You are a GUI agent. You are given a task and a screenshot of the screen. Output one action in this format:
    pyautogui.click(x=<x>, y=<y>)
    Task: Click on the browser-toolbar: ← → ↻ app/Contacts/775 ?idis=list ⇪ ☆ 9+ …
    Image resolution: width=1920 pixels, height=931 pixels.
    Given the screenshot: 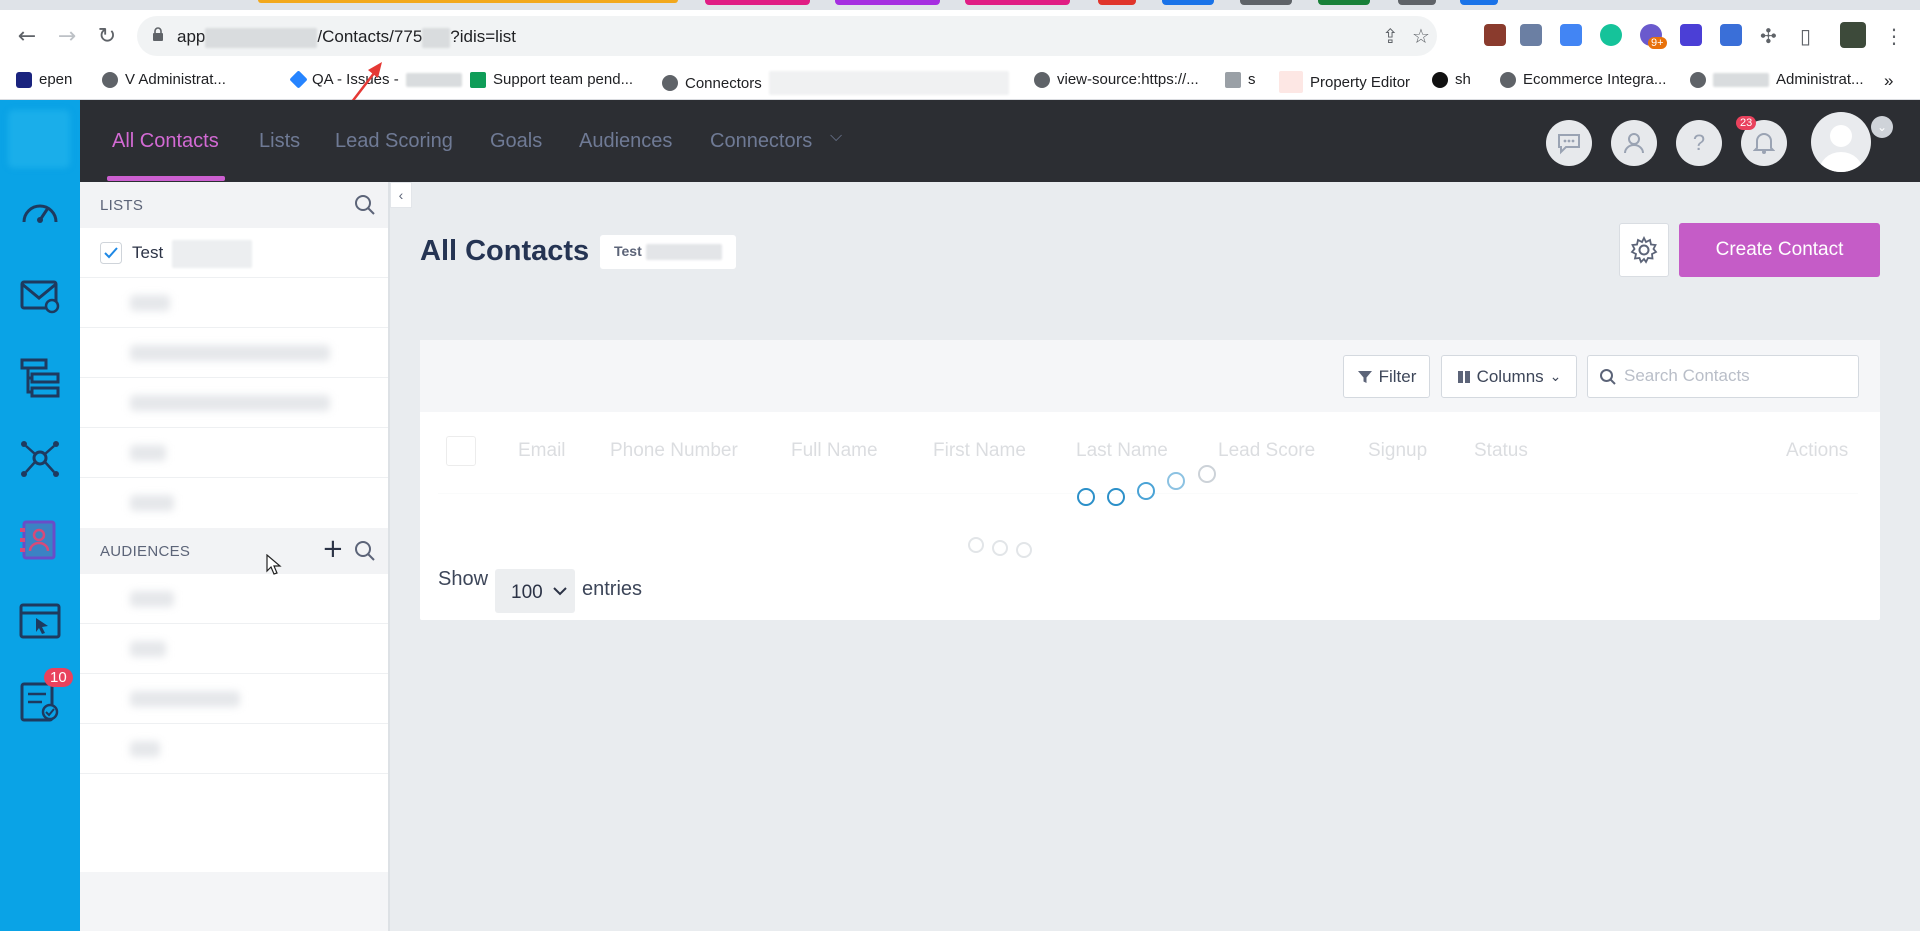 What is the action you would take?
    pyautogui.click(x=960, y=36)
    